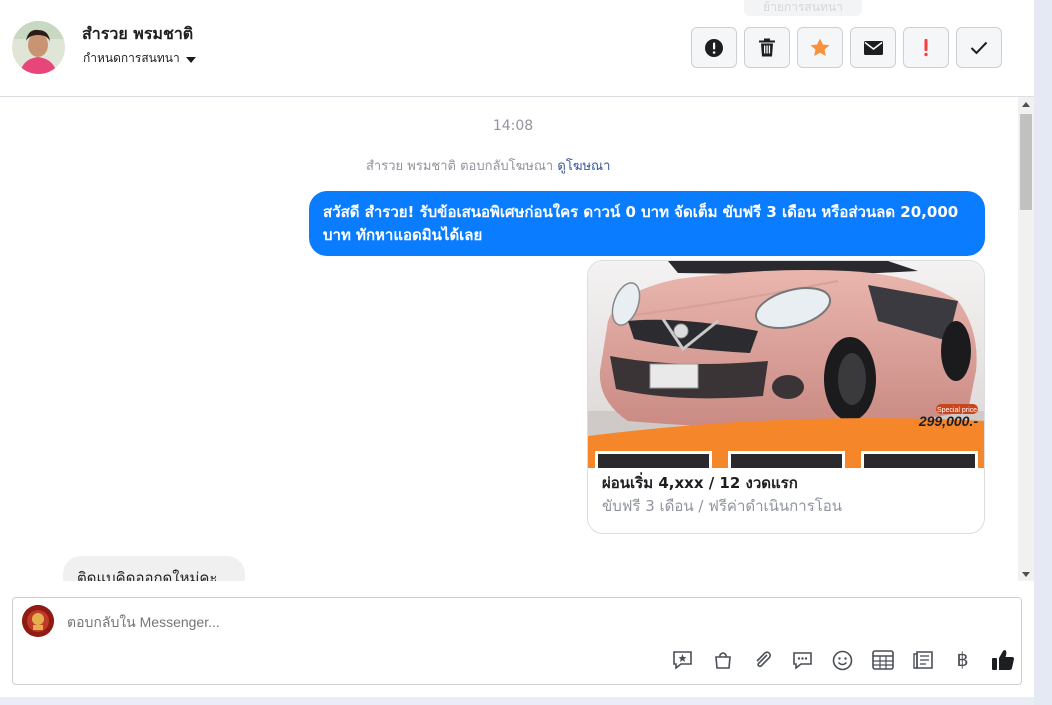  What do you see at coordinates (762, 660) in the screenshot?
I see `paperclip-icon` at bounding box center [762, 660].